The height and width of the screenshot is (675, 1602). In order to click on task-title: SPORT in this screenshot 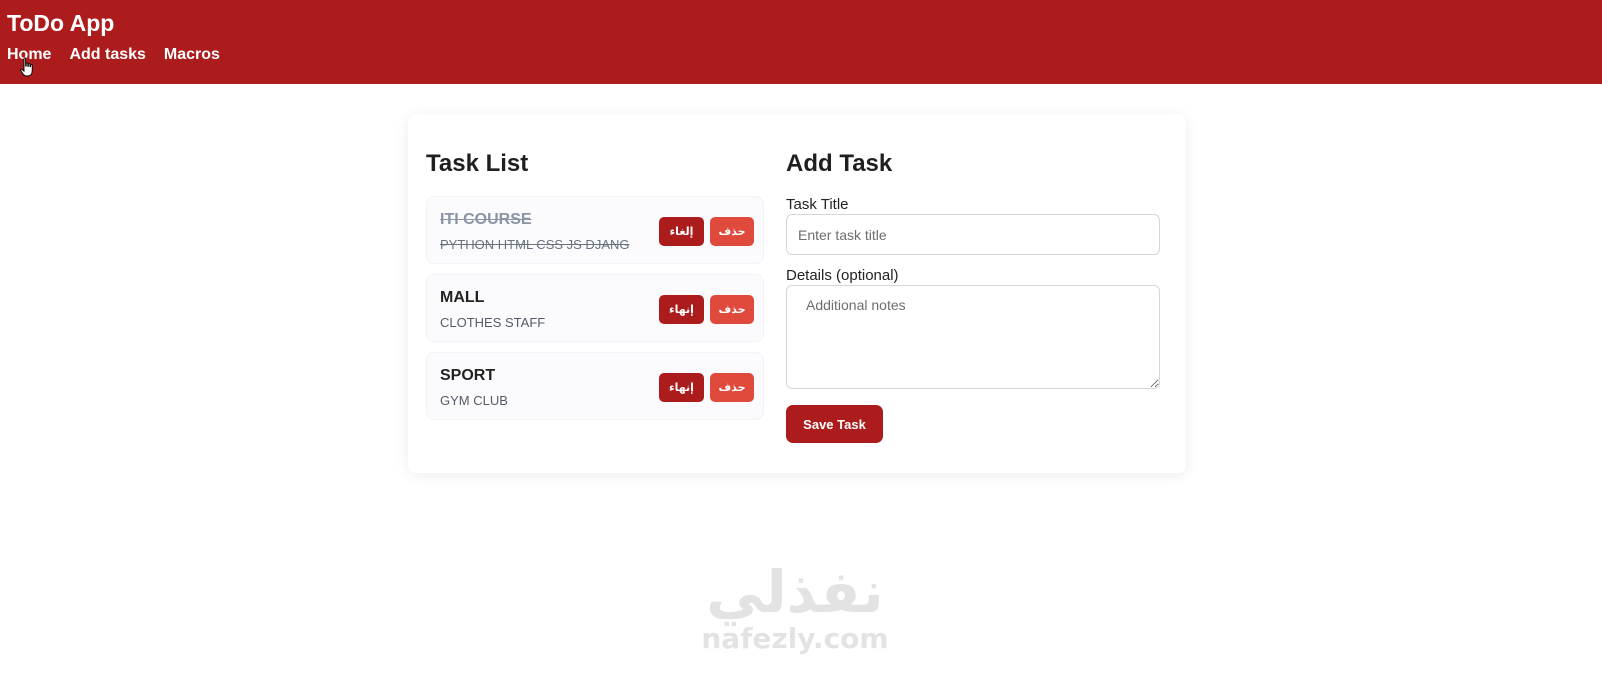, I will do `click(468, 375)`.